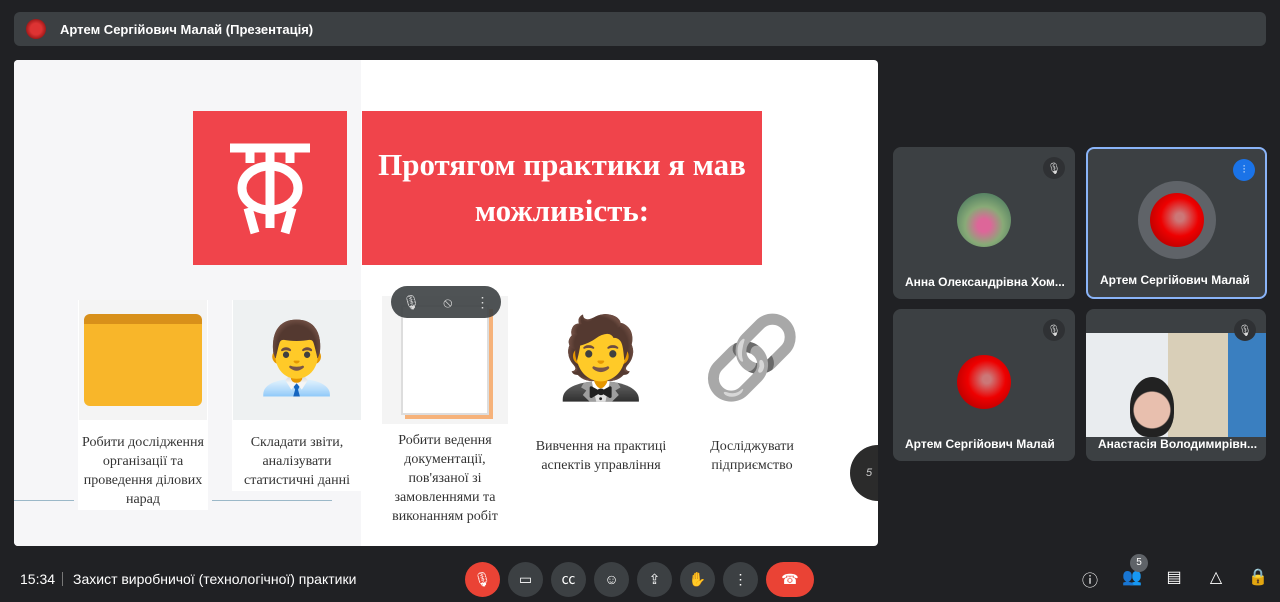 The image size is (1280, 602). Describe the element at coordinates (38, 579) in the screenshot. I see `clock: 15:34` at that location.